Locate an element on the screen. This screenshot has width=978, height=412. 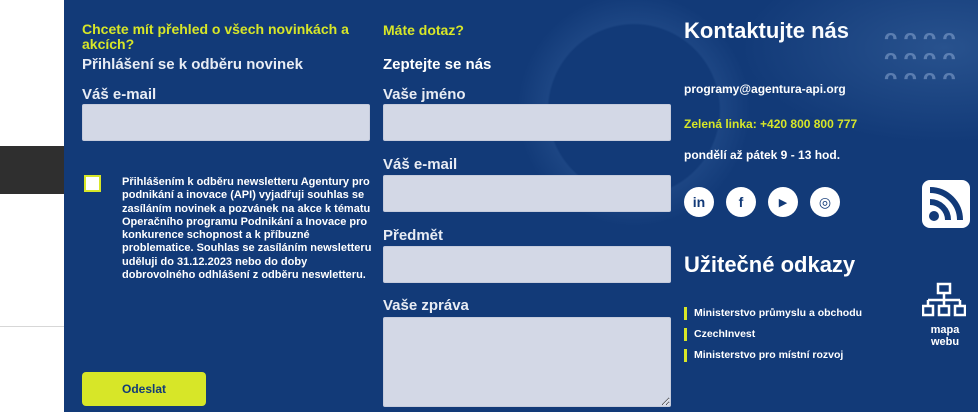
page-backdrop-divider is located at coordinates (32, 326).